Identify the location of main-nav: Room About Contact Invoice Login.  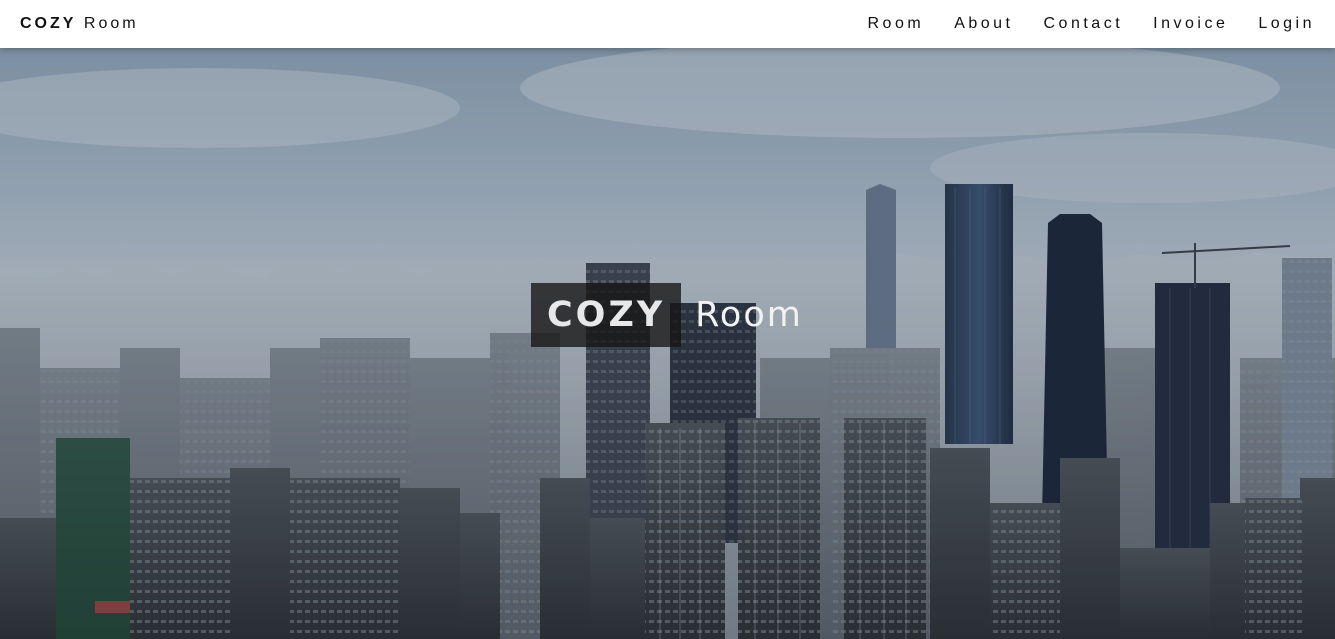
(1077, 24).